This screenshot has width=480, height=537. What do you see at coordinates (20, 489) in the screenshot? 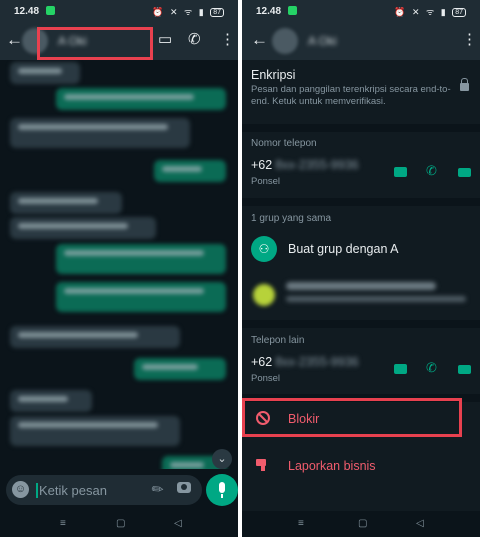
I see `emoji-icon: ☺` at bounding box center [20, 489].